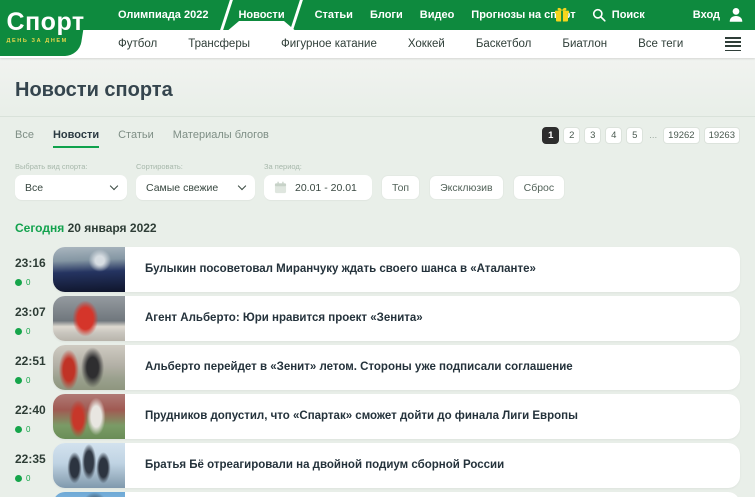 Image resolution: width=755 pixels, height=497 pixels. What do you see at coordinates (30, 263) in the screenshot?
I see `news-time: 23:16` at bounding box center [30, 263].